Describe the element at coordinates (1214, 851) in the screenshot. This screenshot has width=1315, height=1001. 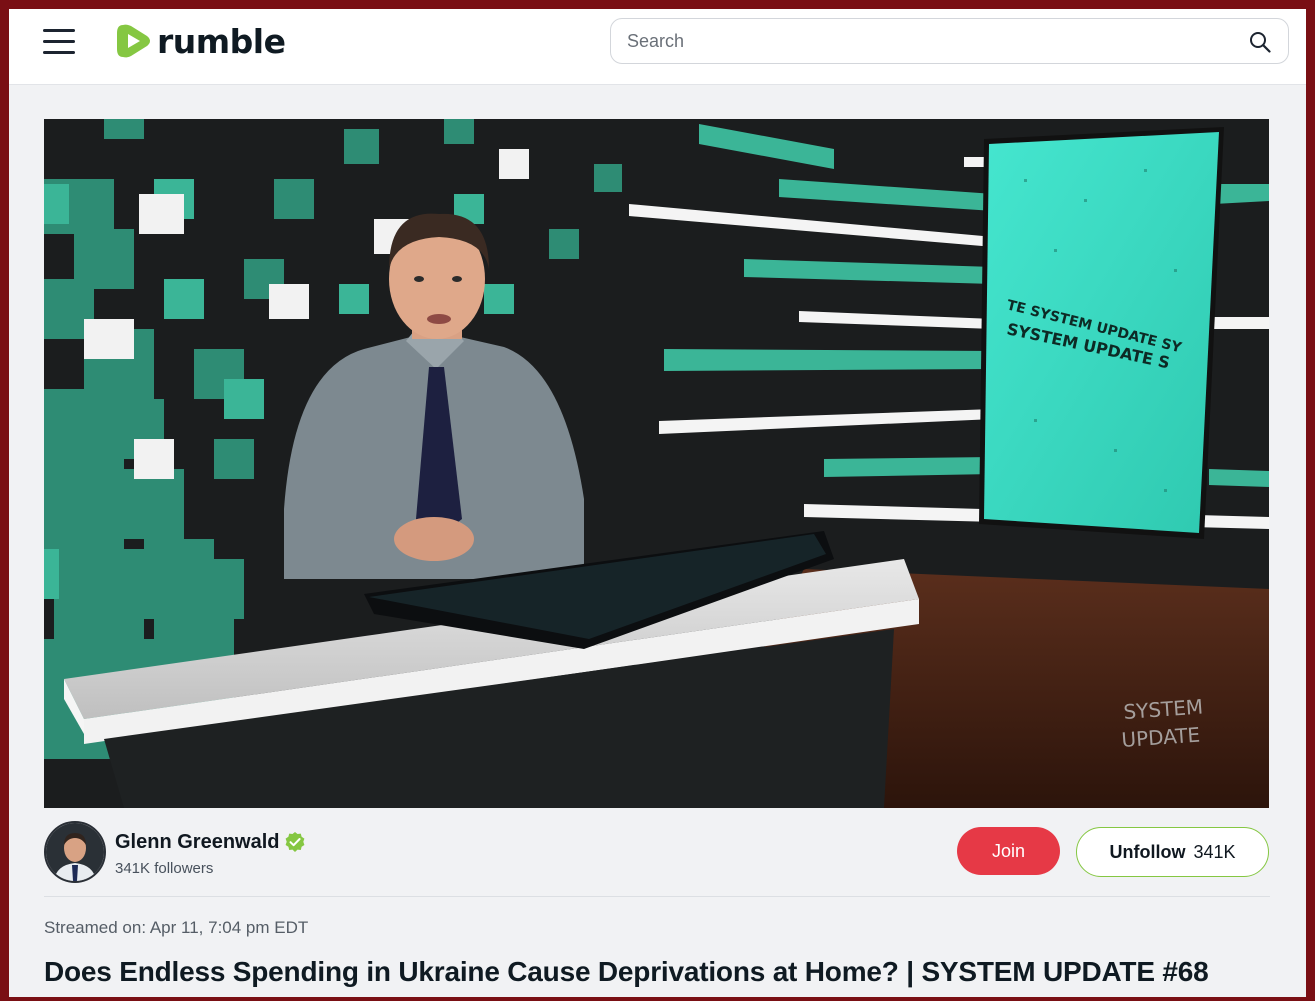
I see `follow-count: 341K` at that location.